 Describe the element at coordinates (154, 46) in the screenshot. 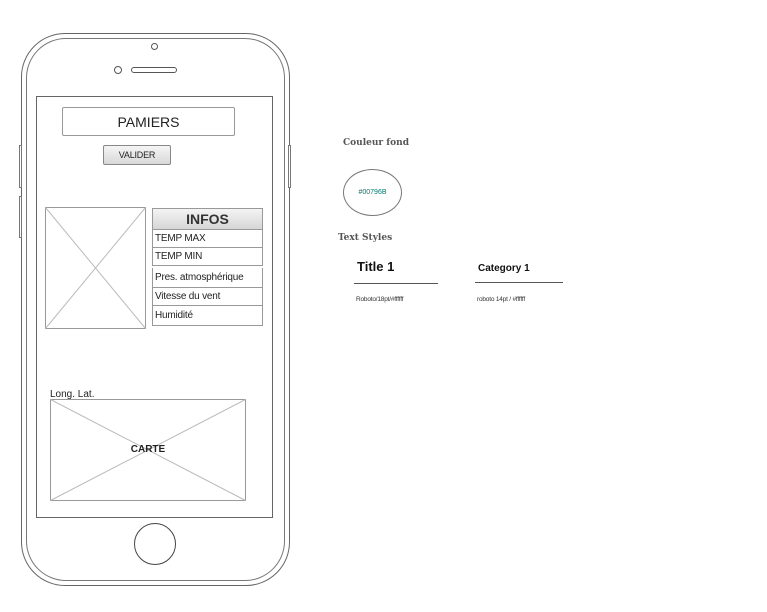

I see `front-camera-icon` at that location.